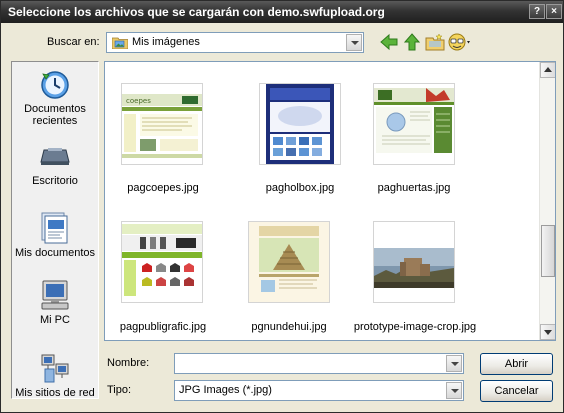 This screenshot has height=413, width=564. I want to click on view-menu-icon, so click(460, 42).